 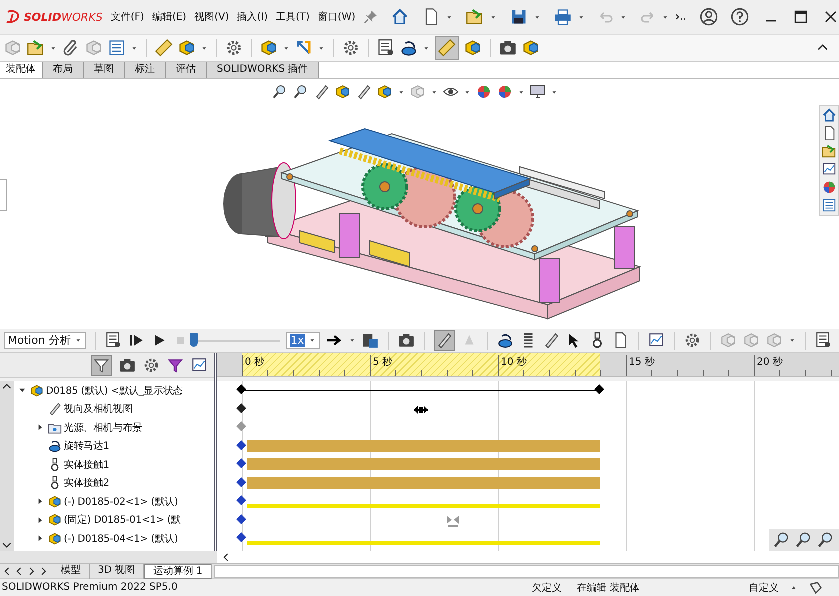 What do you see at coordinates (764, 587) in the screenshot?
I see `units-status: 自定义` at bounding box center [764, 587].